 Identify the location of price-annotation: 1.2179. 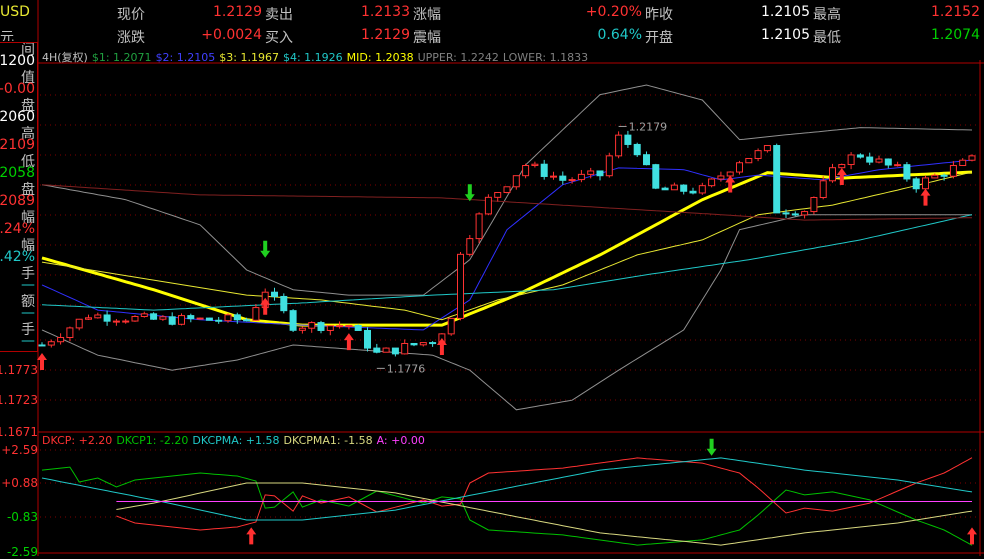
(648, 126).